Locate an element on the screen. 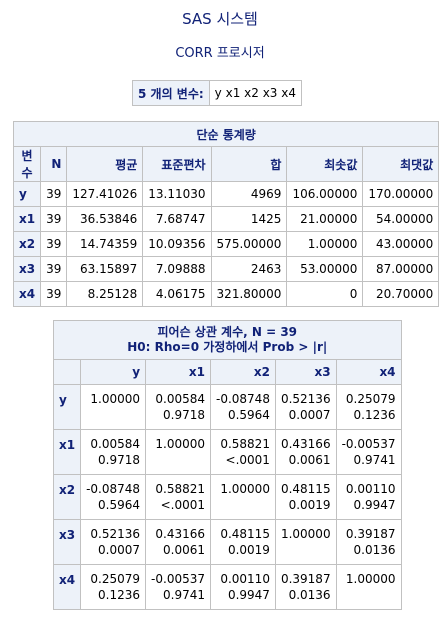  stats-row-label: x3 is located at coordinates (27, 269).